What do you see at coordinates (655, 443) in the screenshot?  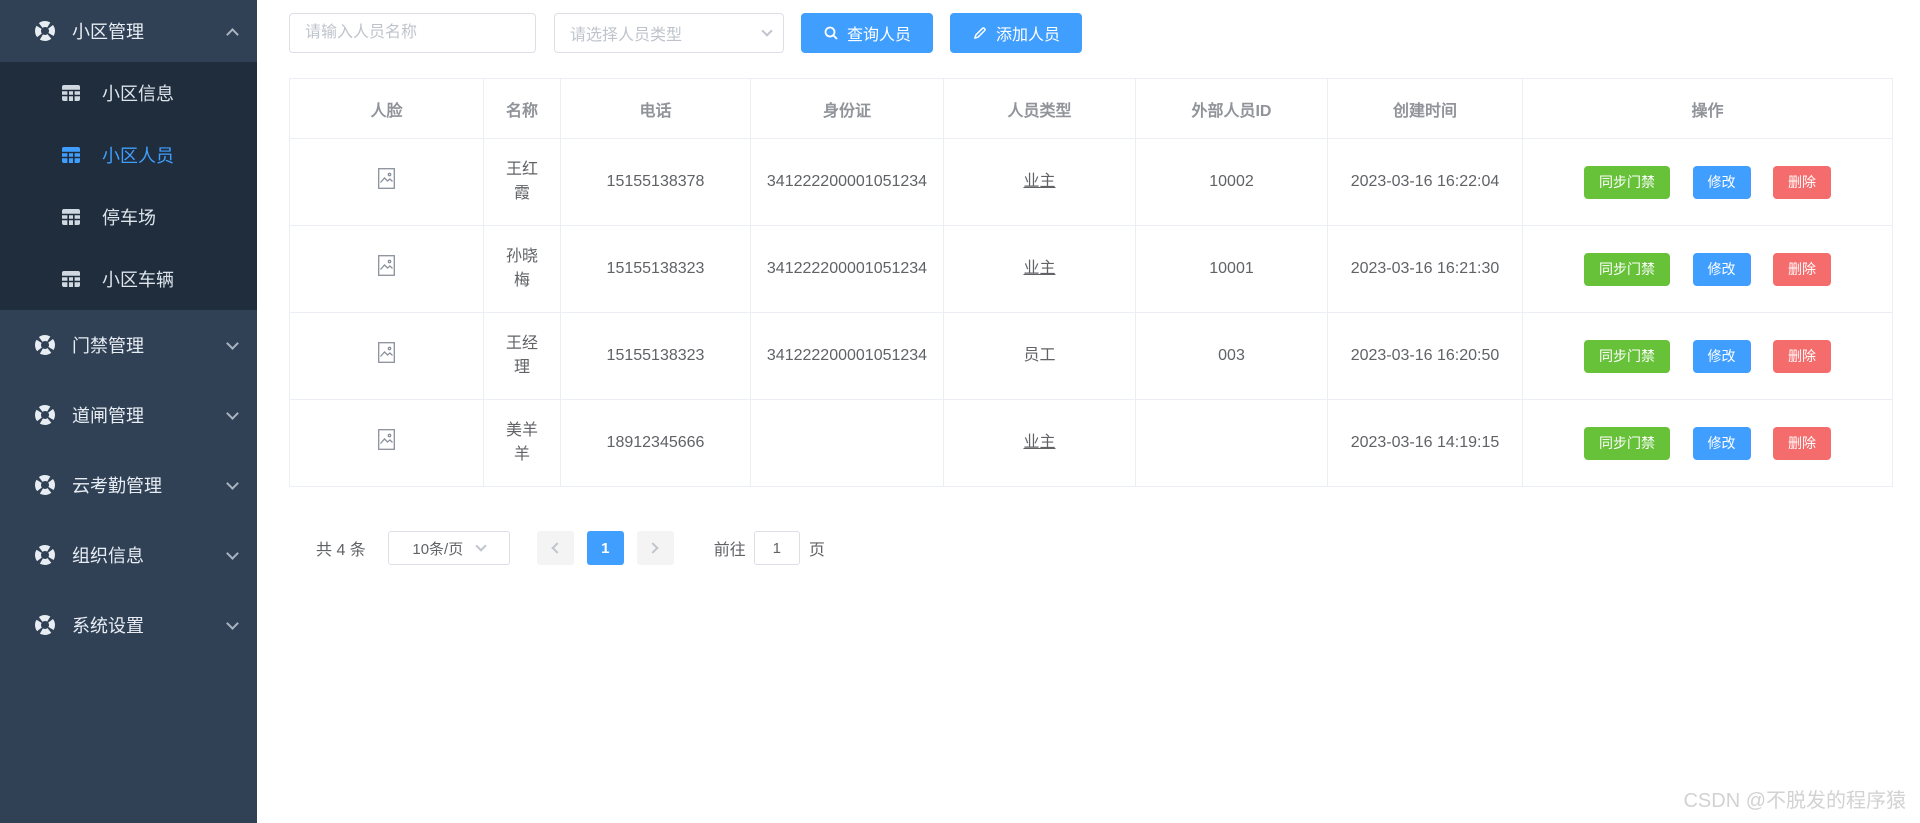 I see `cell-phone: 18912345666` at bounding box center [655, 443].